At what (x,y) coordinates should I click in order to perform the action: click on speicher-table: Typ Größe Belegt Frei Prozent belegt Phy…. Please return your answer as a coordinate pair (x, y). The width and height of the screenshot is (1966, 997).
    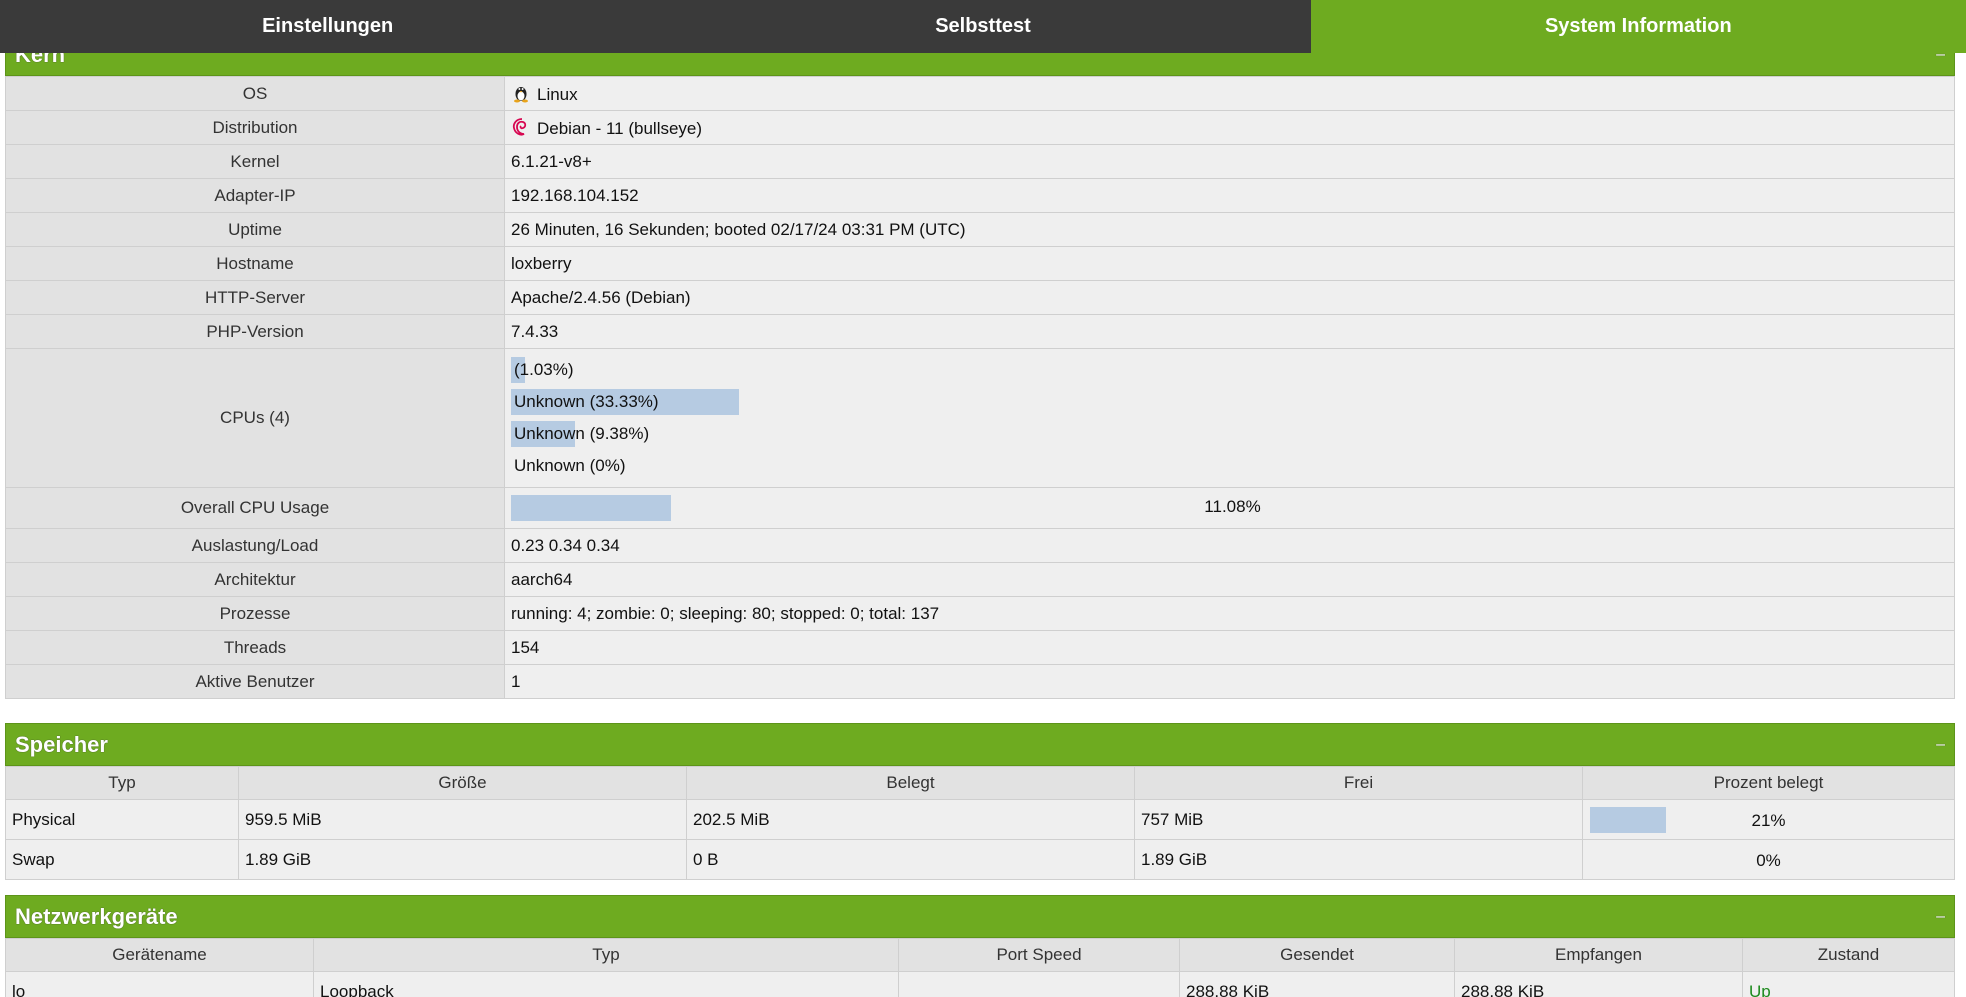
    Looking at the image, I should click on (980, 823).